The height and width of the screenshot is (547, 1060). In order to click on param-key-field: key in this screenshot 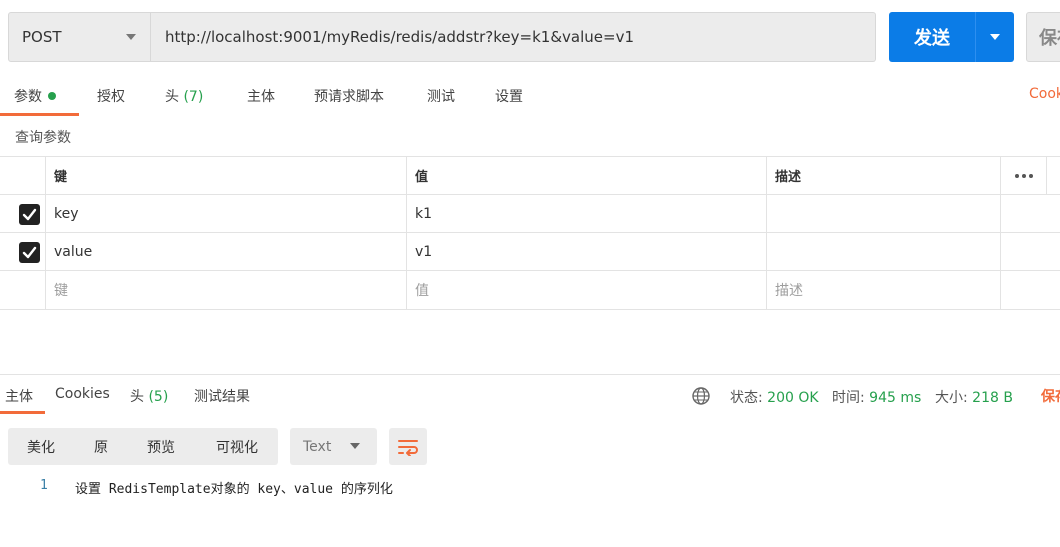, I will do `click(225, 213)`.